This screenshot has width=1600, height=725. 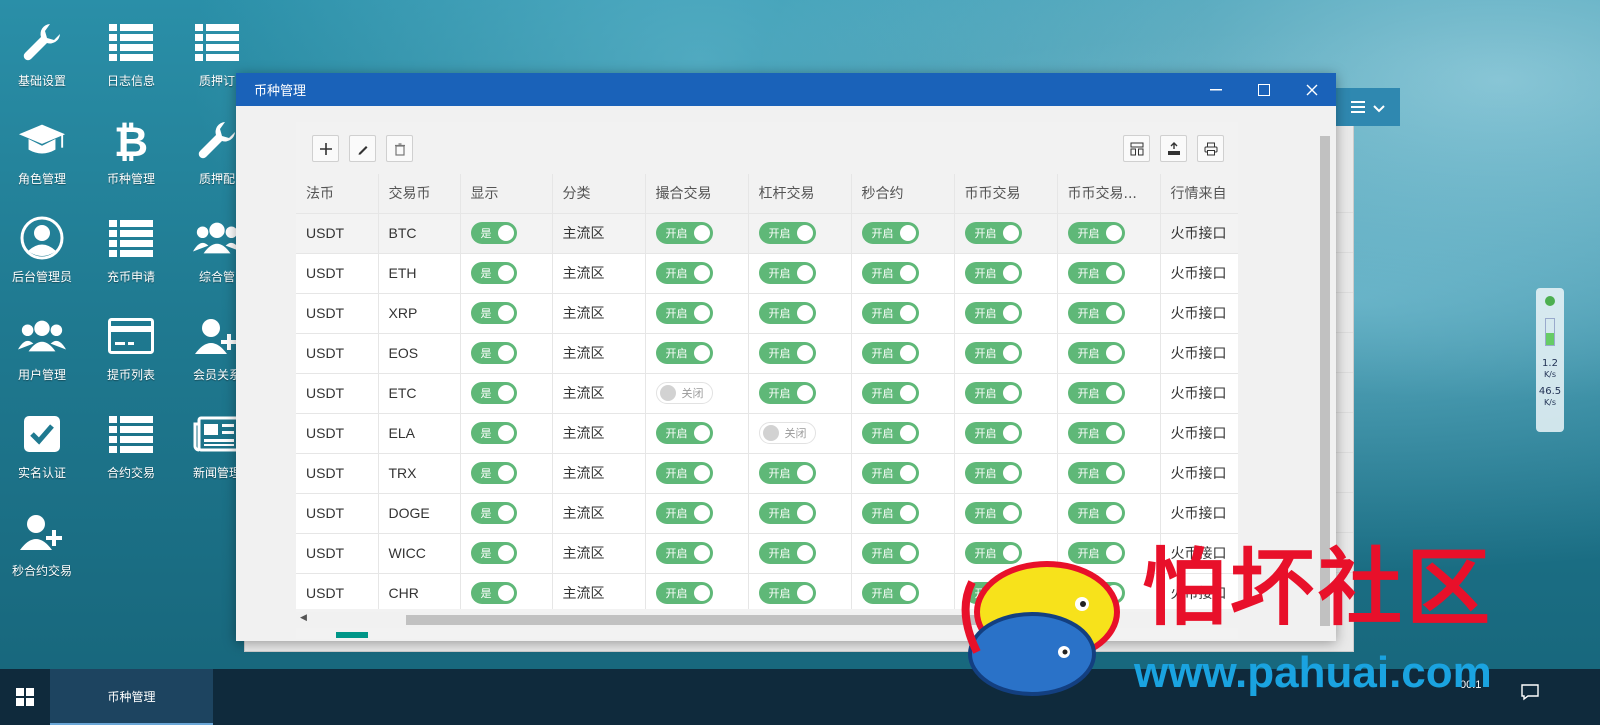 What do you see at coordinates (903, 193) in the screenshot?
I see `column-header: 秒合约` at bounding box center [903, 193].